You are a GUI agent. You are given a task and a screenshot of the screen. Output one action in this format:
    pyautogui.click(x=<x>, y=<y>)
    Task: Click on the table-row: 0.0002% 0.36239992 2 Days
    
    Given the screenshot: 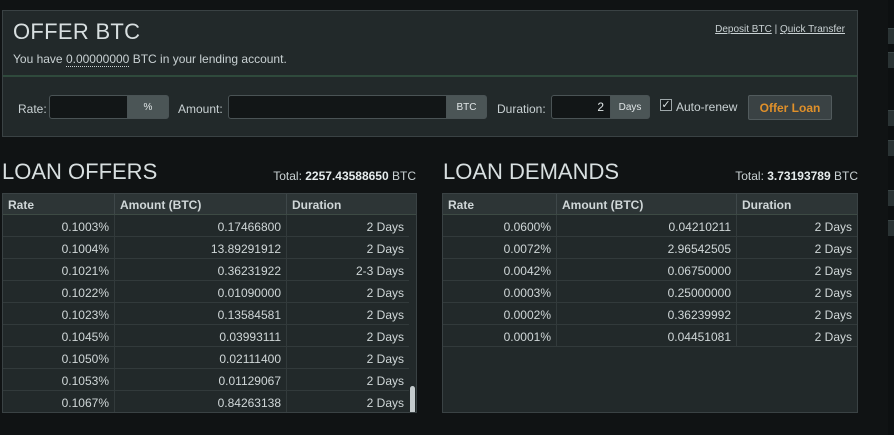 What is the action you would take?
    pyautogui.click(x=650, y=314)
    